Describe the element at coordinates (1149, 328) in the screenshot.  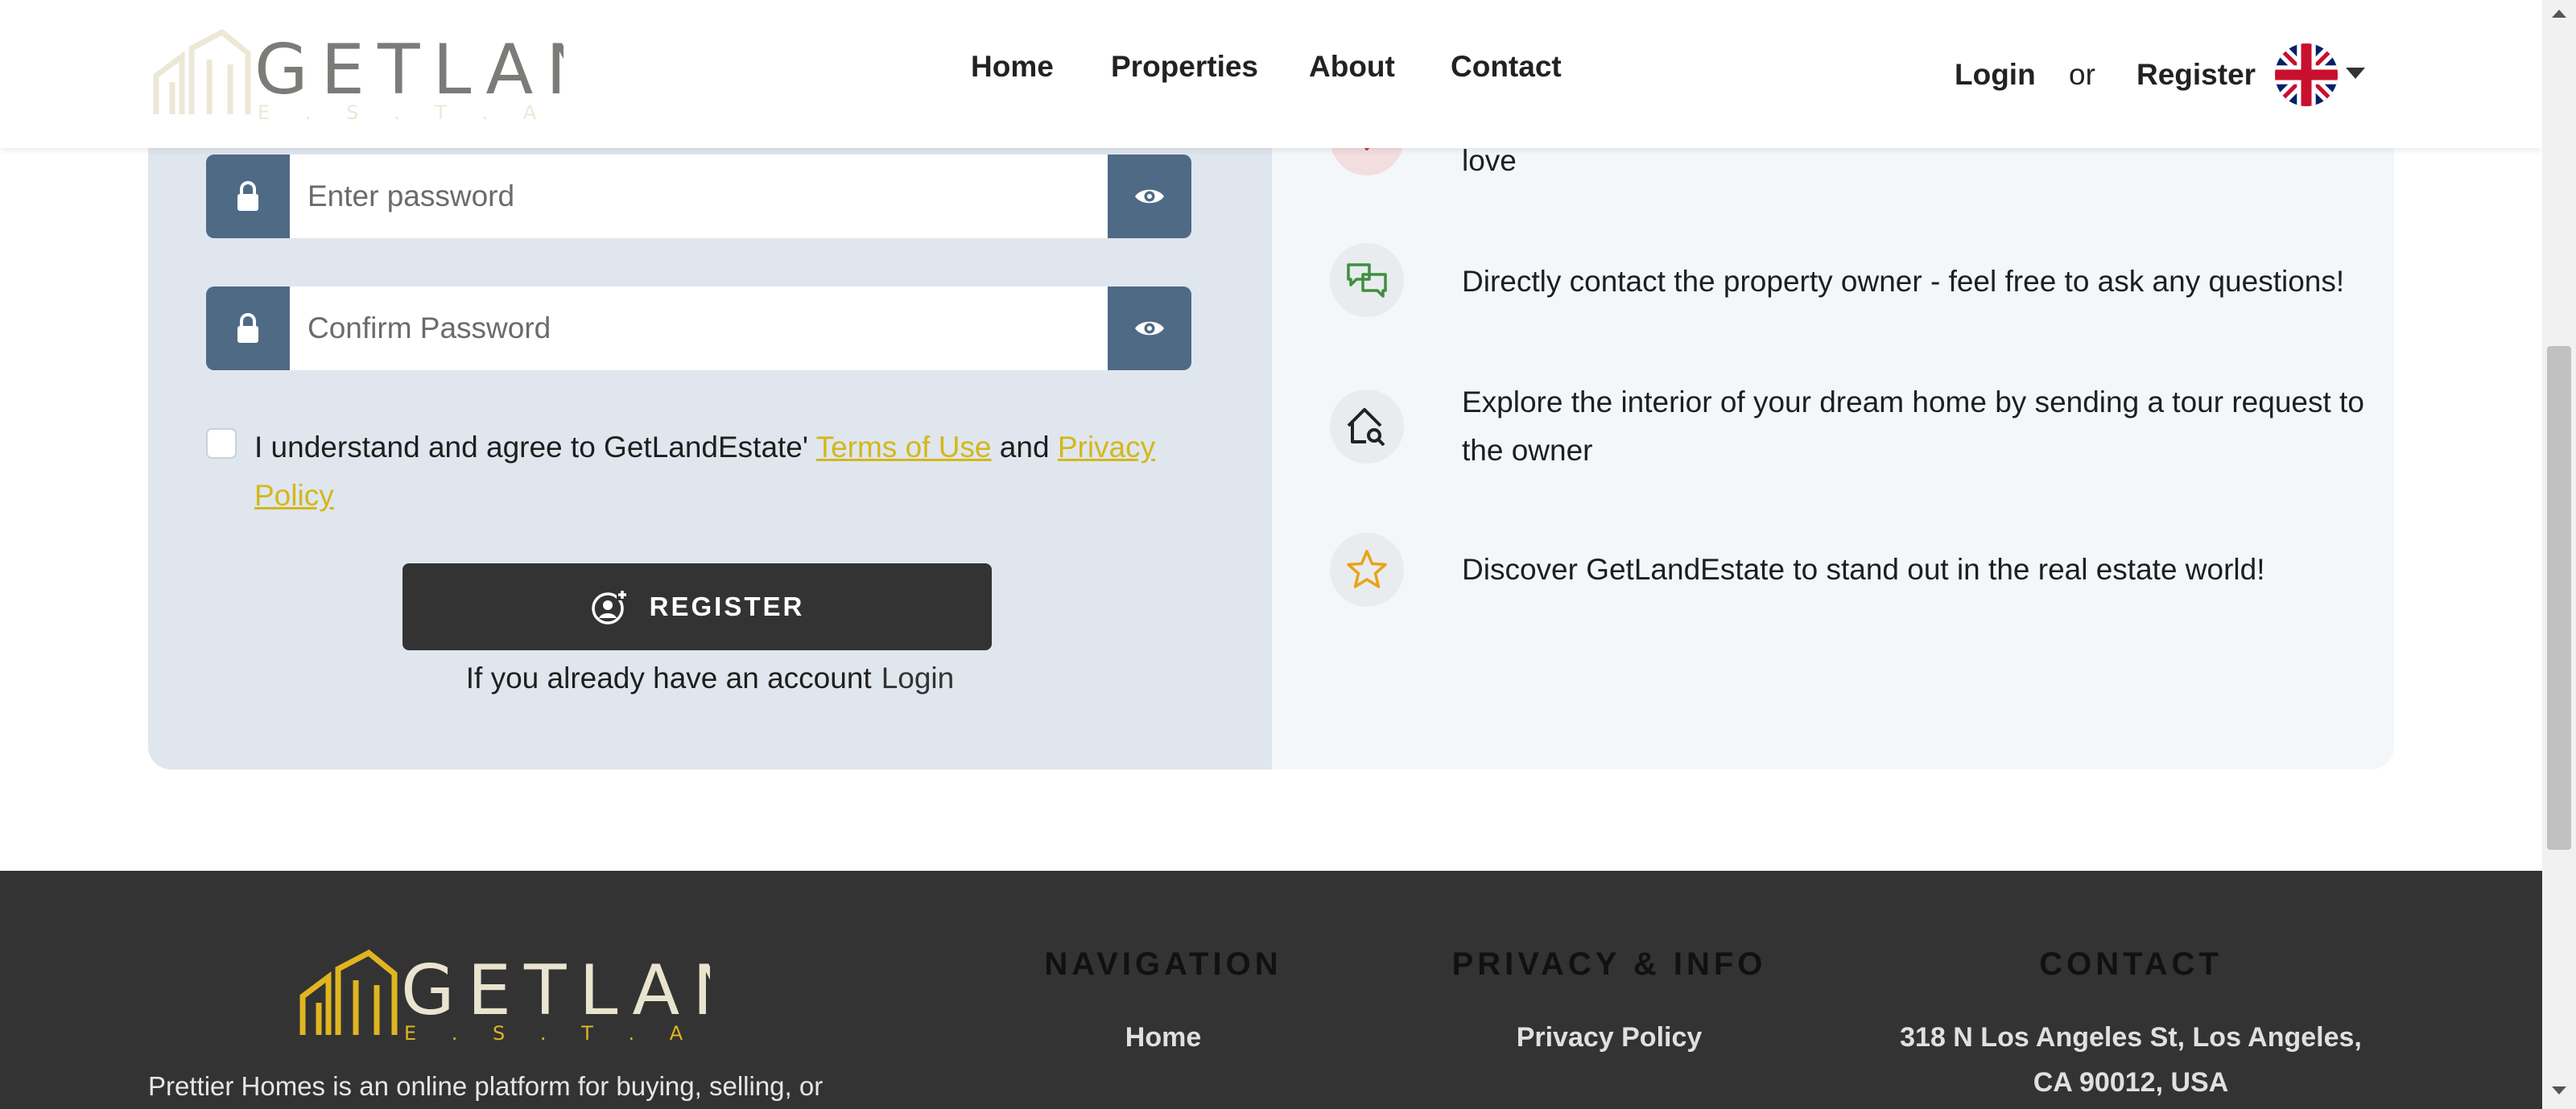
I see `show-confirm-password-eye-icon` at that location.